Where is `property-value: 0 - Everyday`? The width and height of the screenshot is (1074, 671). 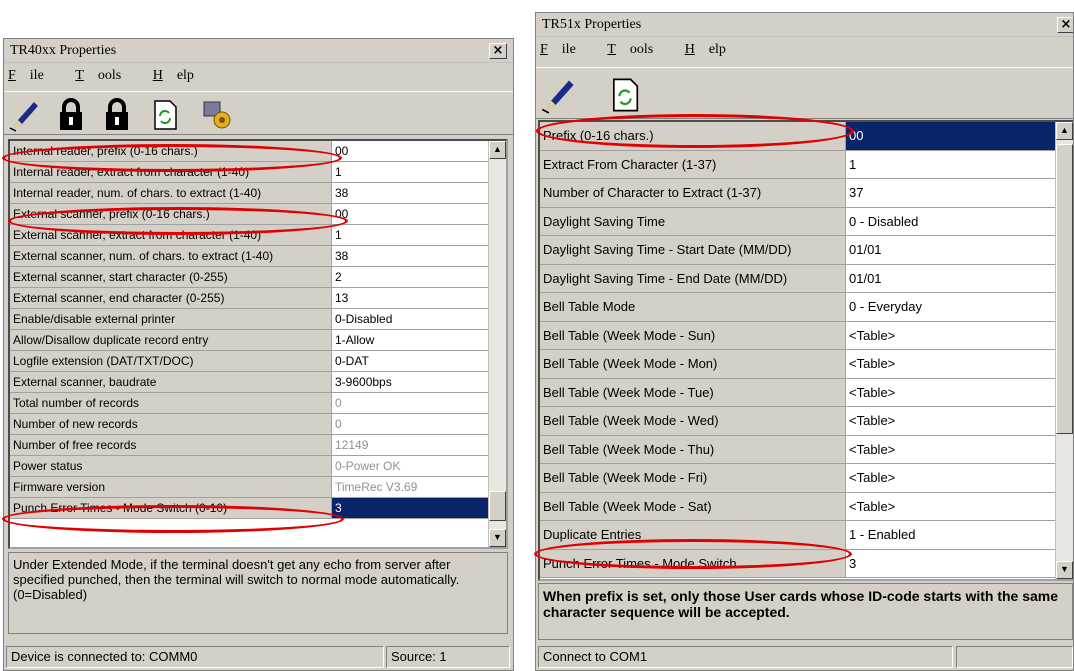
property-value: 0 - Everyday is located at coordinates (951, 307).